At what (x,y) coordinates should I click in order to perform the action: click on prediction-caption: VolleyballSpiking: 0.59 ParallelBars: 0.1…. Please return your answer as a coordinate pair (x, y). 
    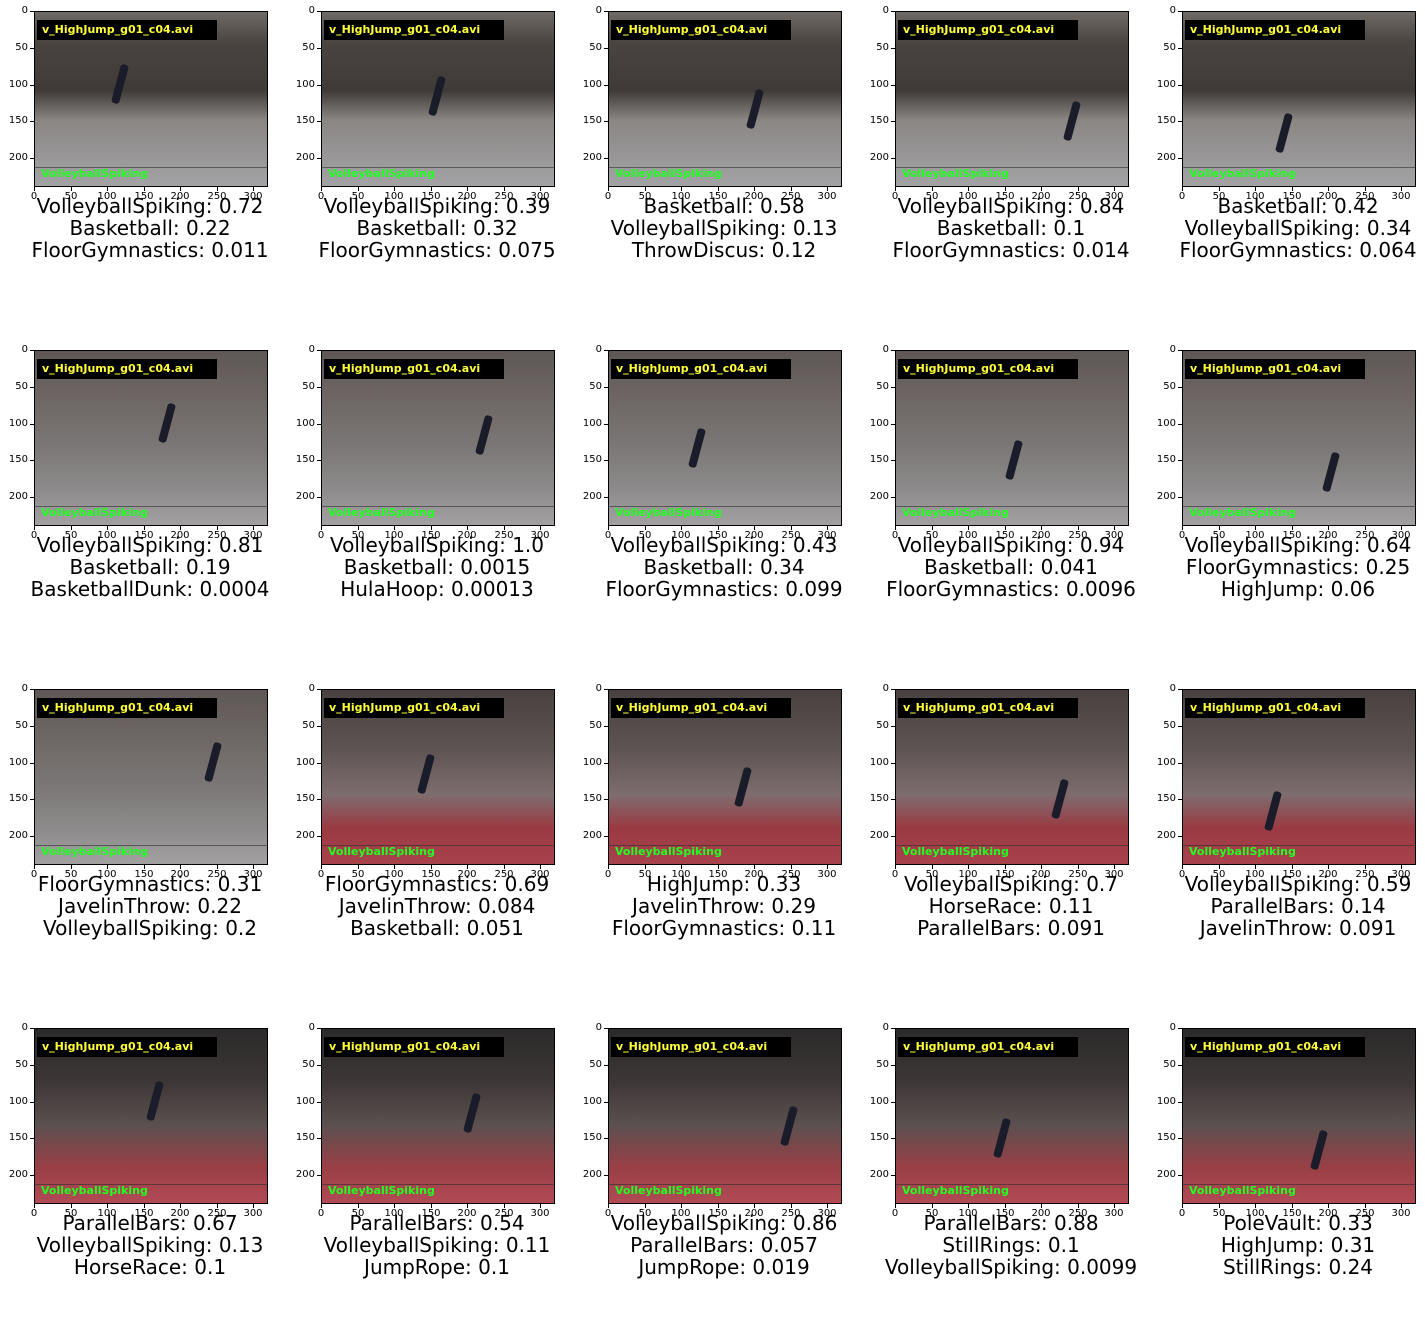
    Looking at the image, I should click on (1276, 906).